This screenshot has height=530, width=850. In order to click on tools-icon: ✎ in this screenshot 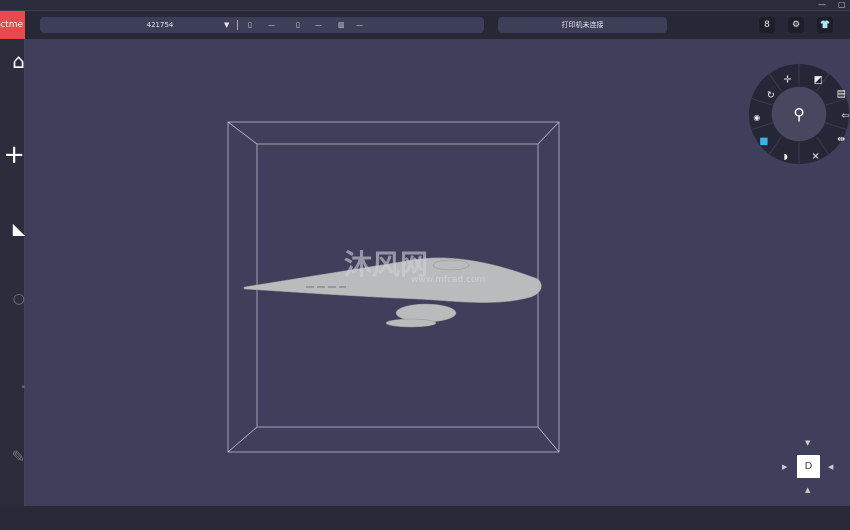, I will do `click(12, 456)`.